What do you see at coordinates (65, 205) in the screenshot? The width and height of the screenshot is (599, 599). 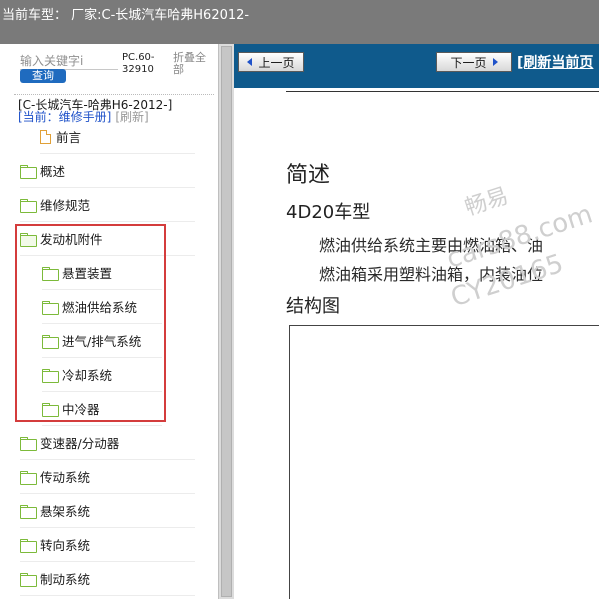 I see `tree-item-label: 维修规范` at bounding box center [65, 205].